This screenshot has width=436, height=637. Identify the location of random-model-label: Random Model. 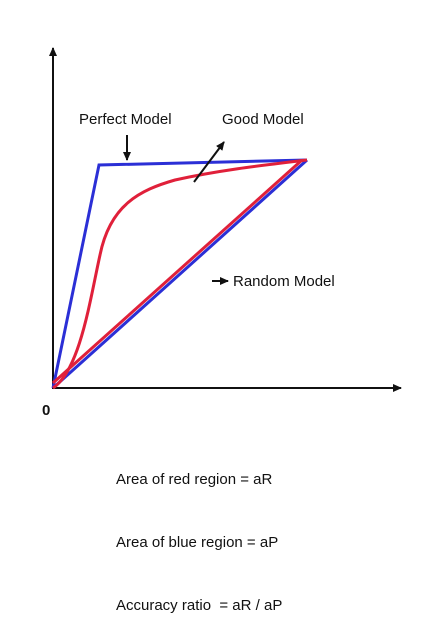
(284, 281).